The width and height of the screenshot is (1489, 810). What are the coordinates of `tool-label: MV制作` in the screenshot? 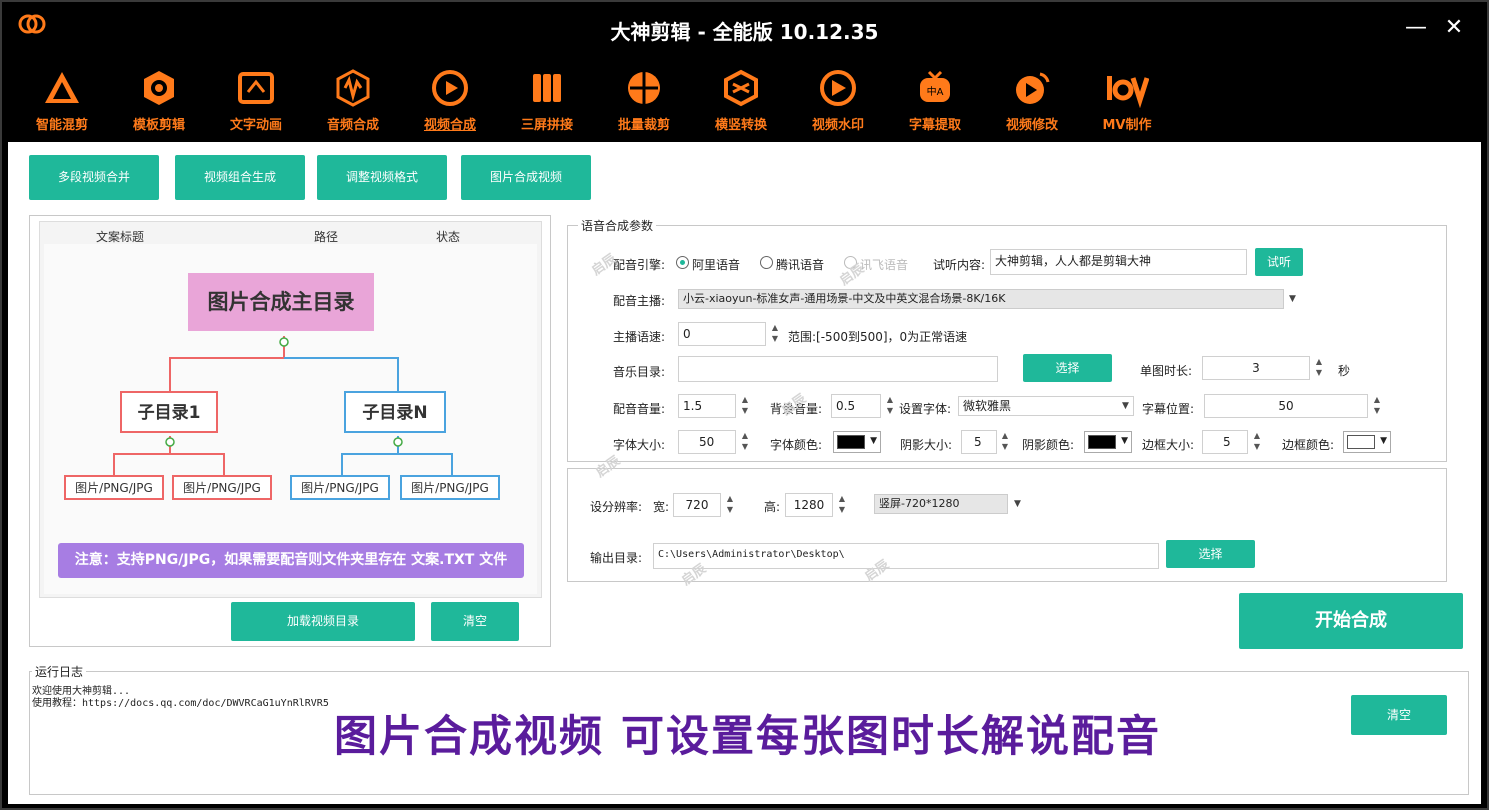 It's located at (1127, 125).